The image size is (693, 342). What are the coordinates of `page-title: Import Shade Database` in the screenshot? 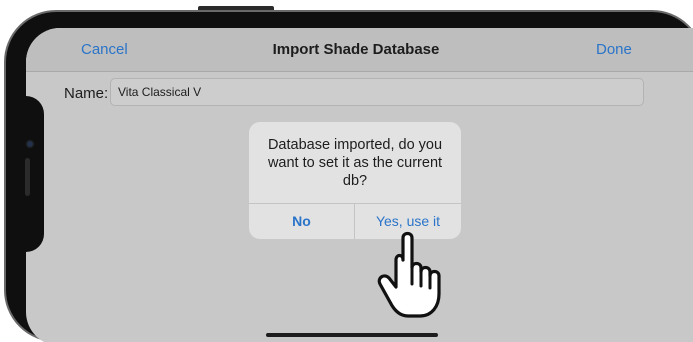 It's located at (356, 49).